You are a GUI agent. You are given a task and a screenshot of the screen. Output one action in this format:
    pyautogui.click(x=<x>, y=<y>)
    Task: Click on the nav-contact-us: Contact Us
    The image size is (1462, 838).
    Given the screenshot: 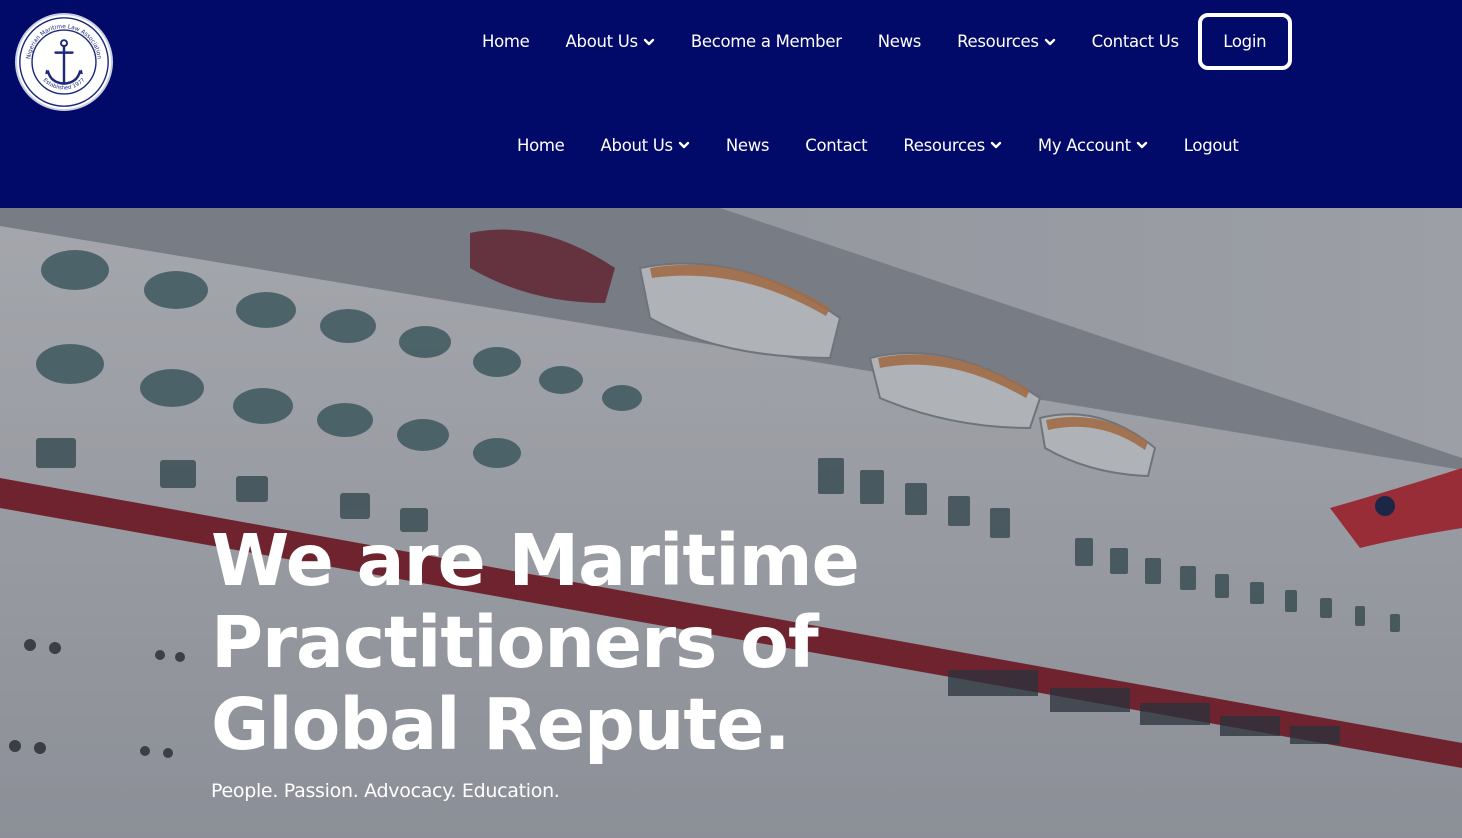 What is the action you would take?
    pyautogui.click(x=1135, y=41)
    